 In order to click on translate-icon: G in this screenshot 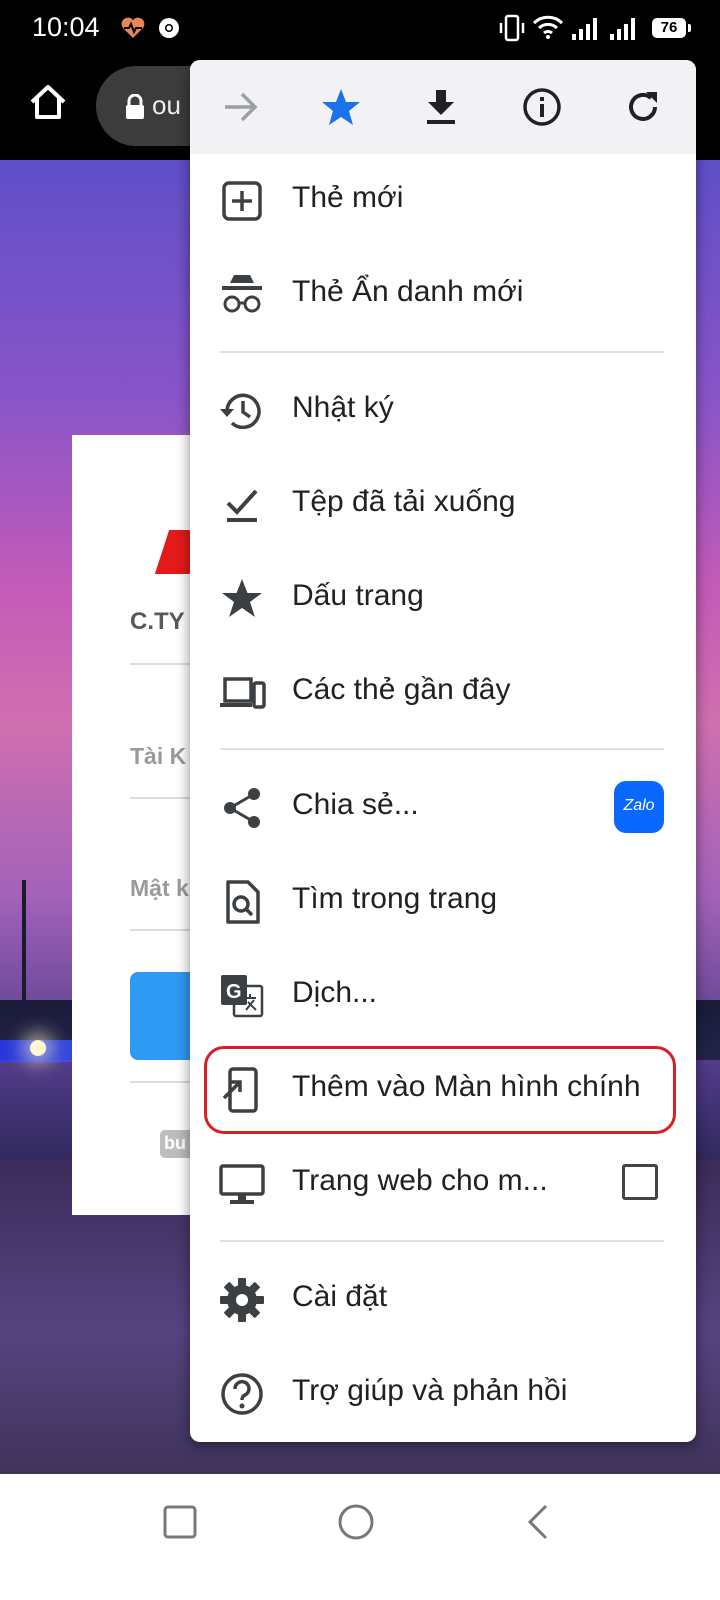, I will do `click(242, 996)`.